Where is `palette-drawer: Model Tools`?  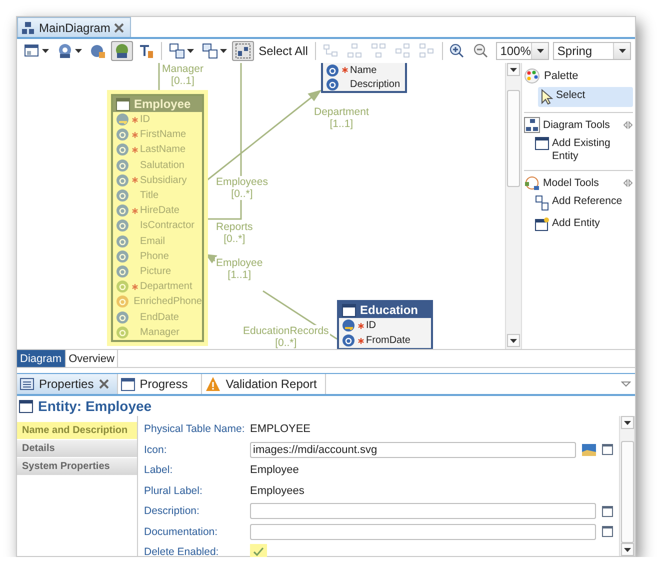
palette-drawer: Model Tools is located at coordinates (578, 180).